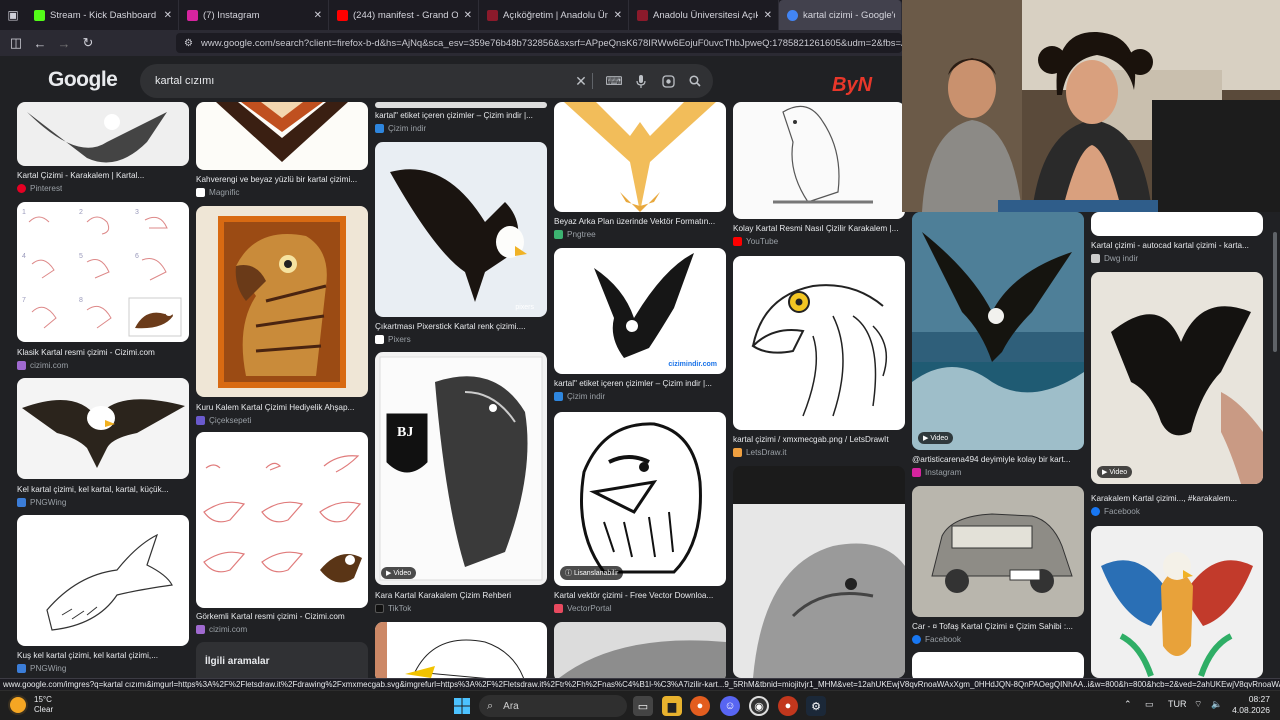 The height and width of the screenshot is (720, 1280). Describe the element at coordinates (579, 396) in the screenshot. I see `result-source: Çizim indir` at that location.